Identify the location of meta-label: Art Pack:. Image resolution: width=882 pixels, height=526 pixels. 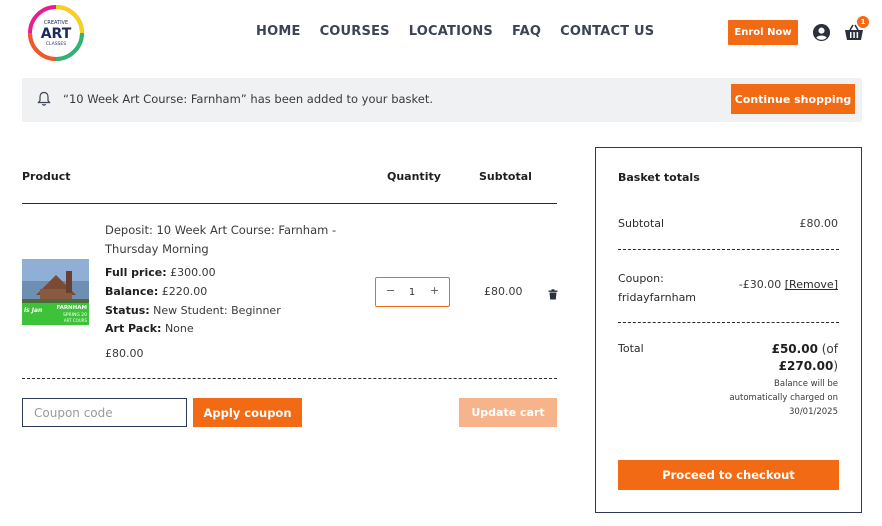
(133, 328).